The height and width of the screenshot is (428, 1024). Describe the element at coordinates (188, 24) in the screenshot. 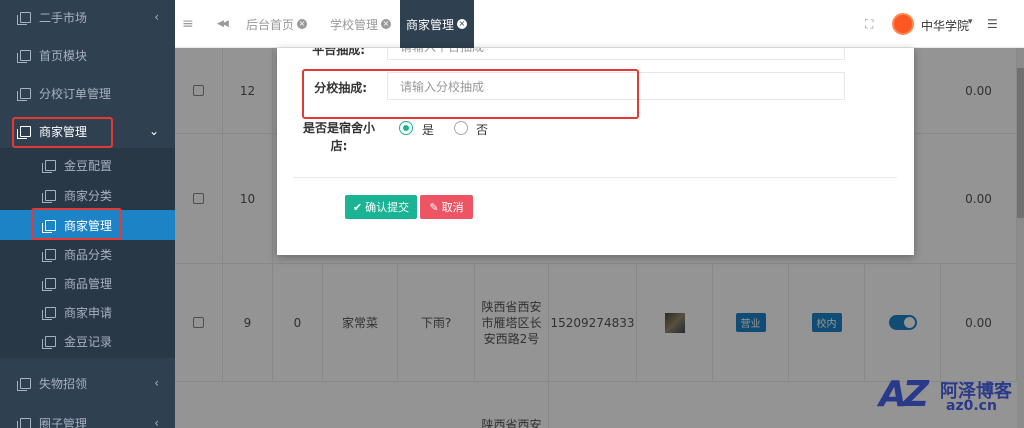

I see `hamburger-menu-icon: ≡` at that location.